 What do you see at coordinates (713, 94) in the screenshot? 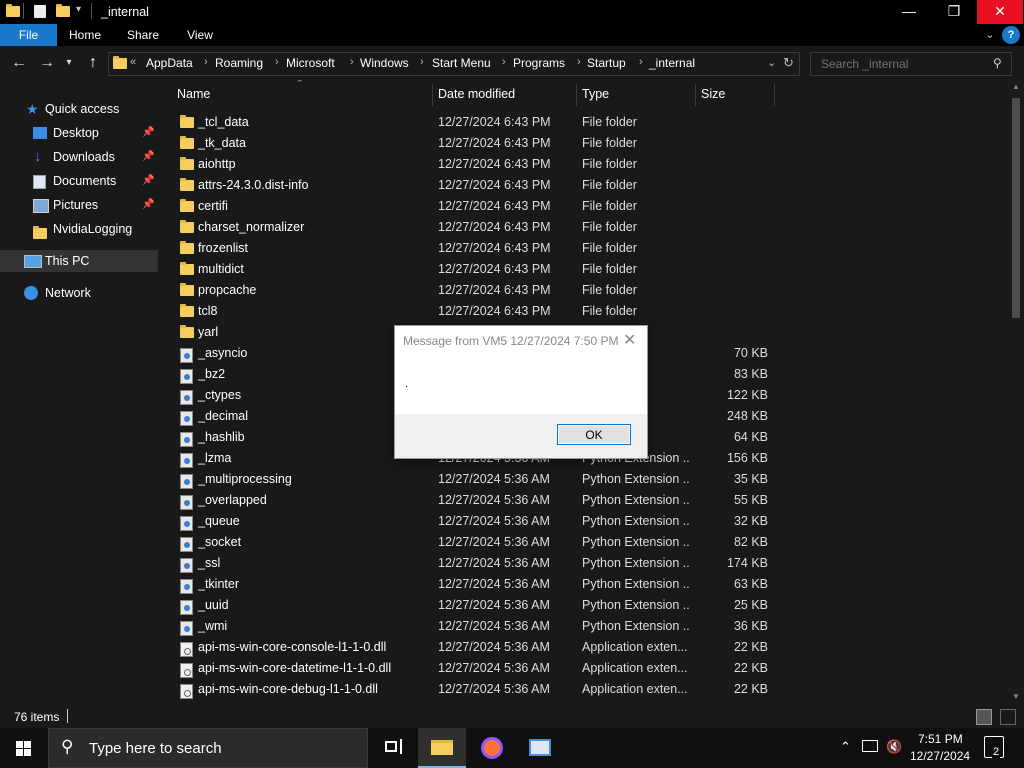
I see `column-header-size: Size` at bounding box center [713, 94].